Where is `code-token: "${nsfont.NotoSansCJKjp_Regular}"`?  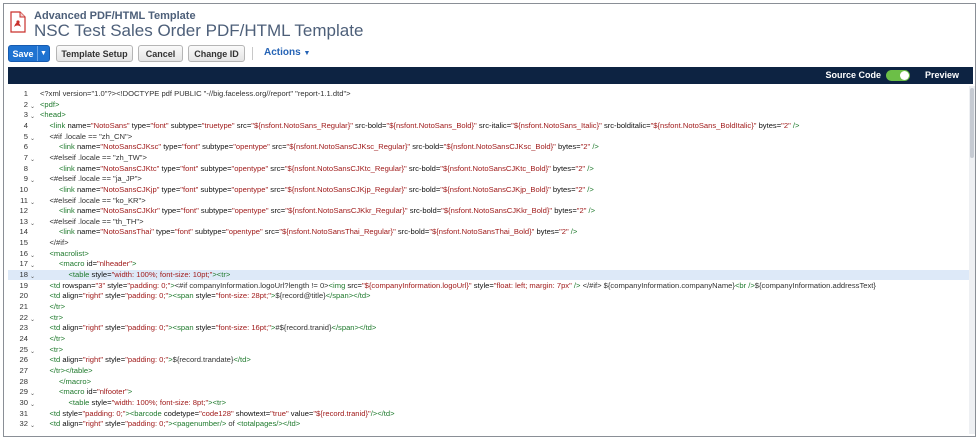 code-token: "${nsfont.NotoSansCJKjp_Regular}" is located at coordinates (345, 189).